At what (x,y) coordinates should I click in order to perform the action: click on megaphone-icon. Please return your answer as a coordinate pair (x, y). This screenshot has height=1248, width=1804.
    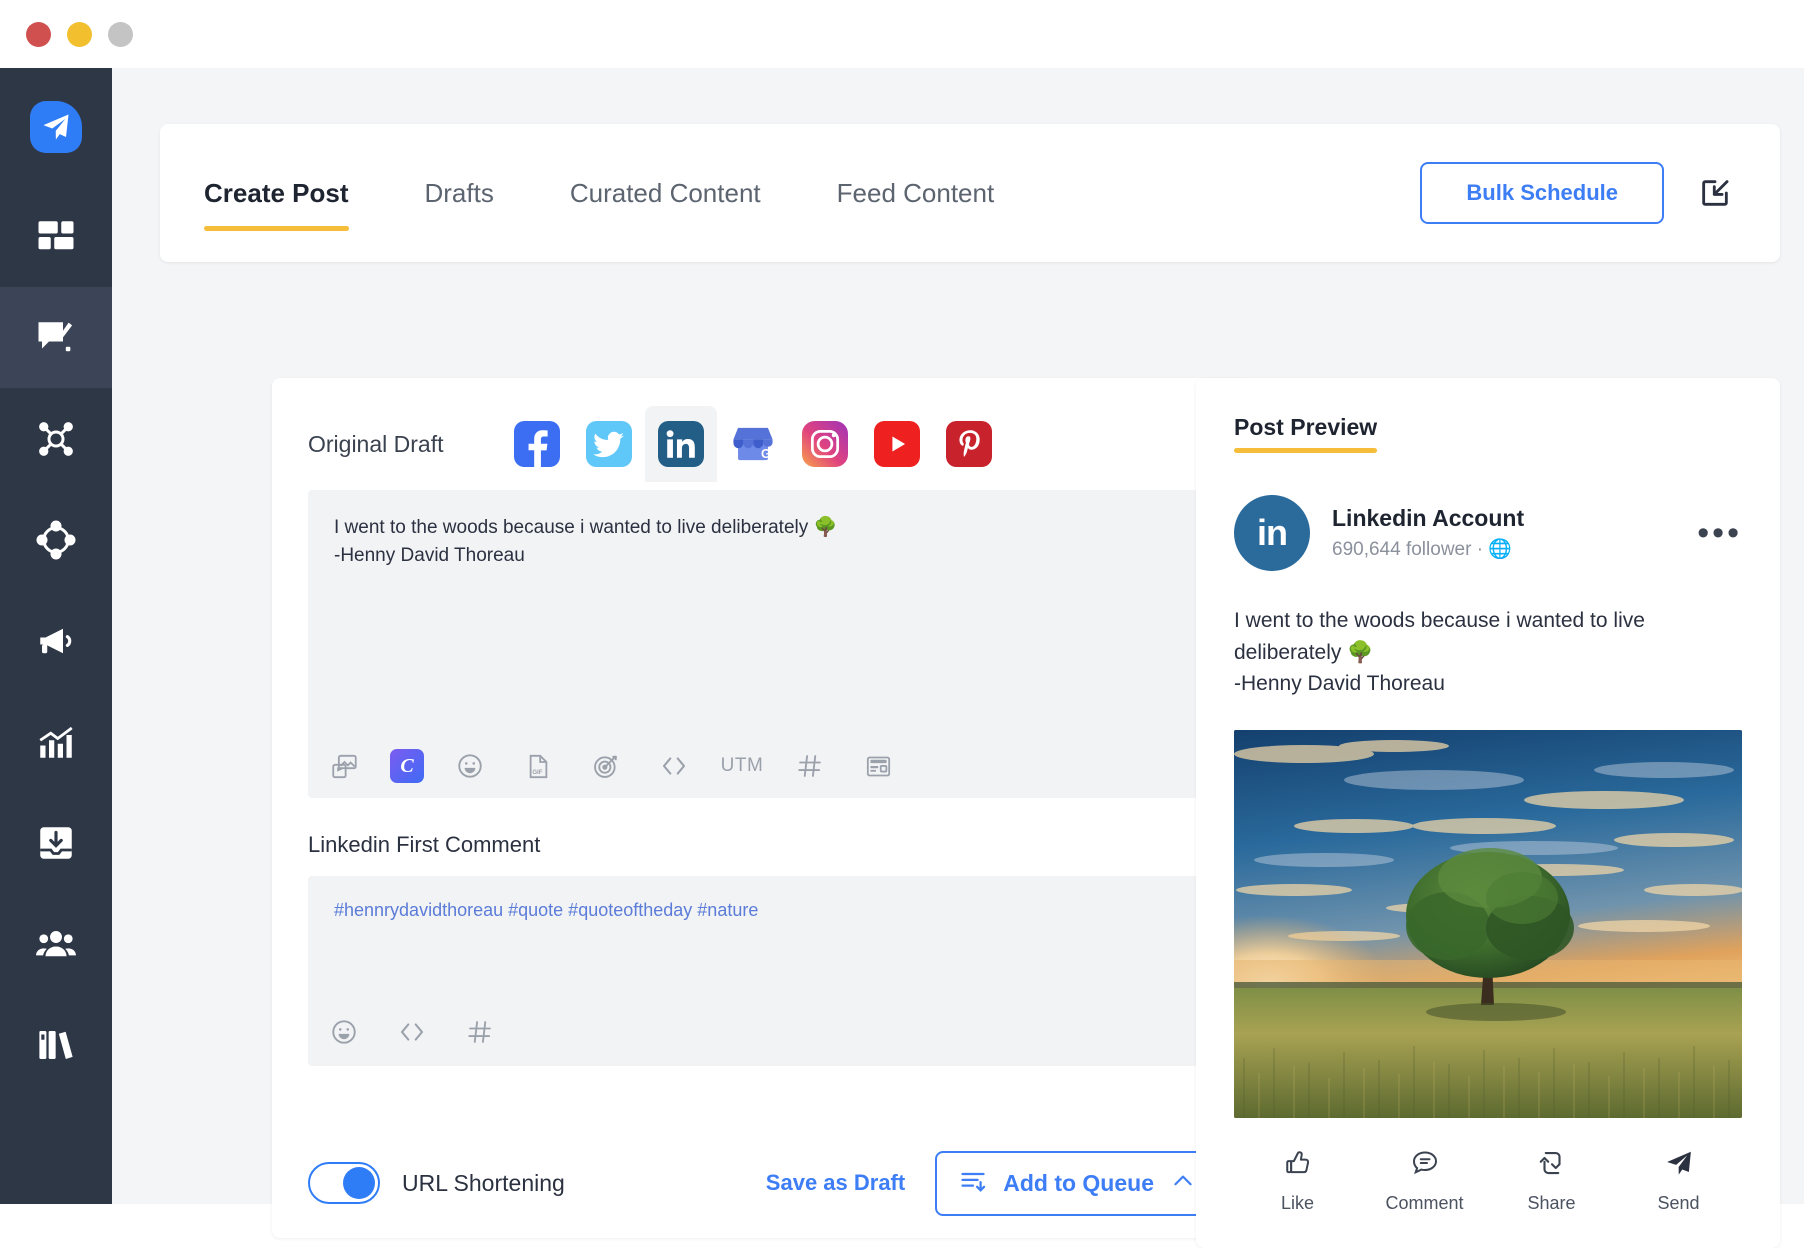
    Looking at the image, I should click on (56, 641).